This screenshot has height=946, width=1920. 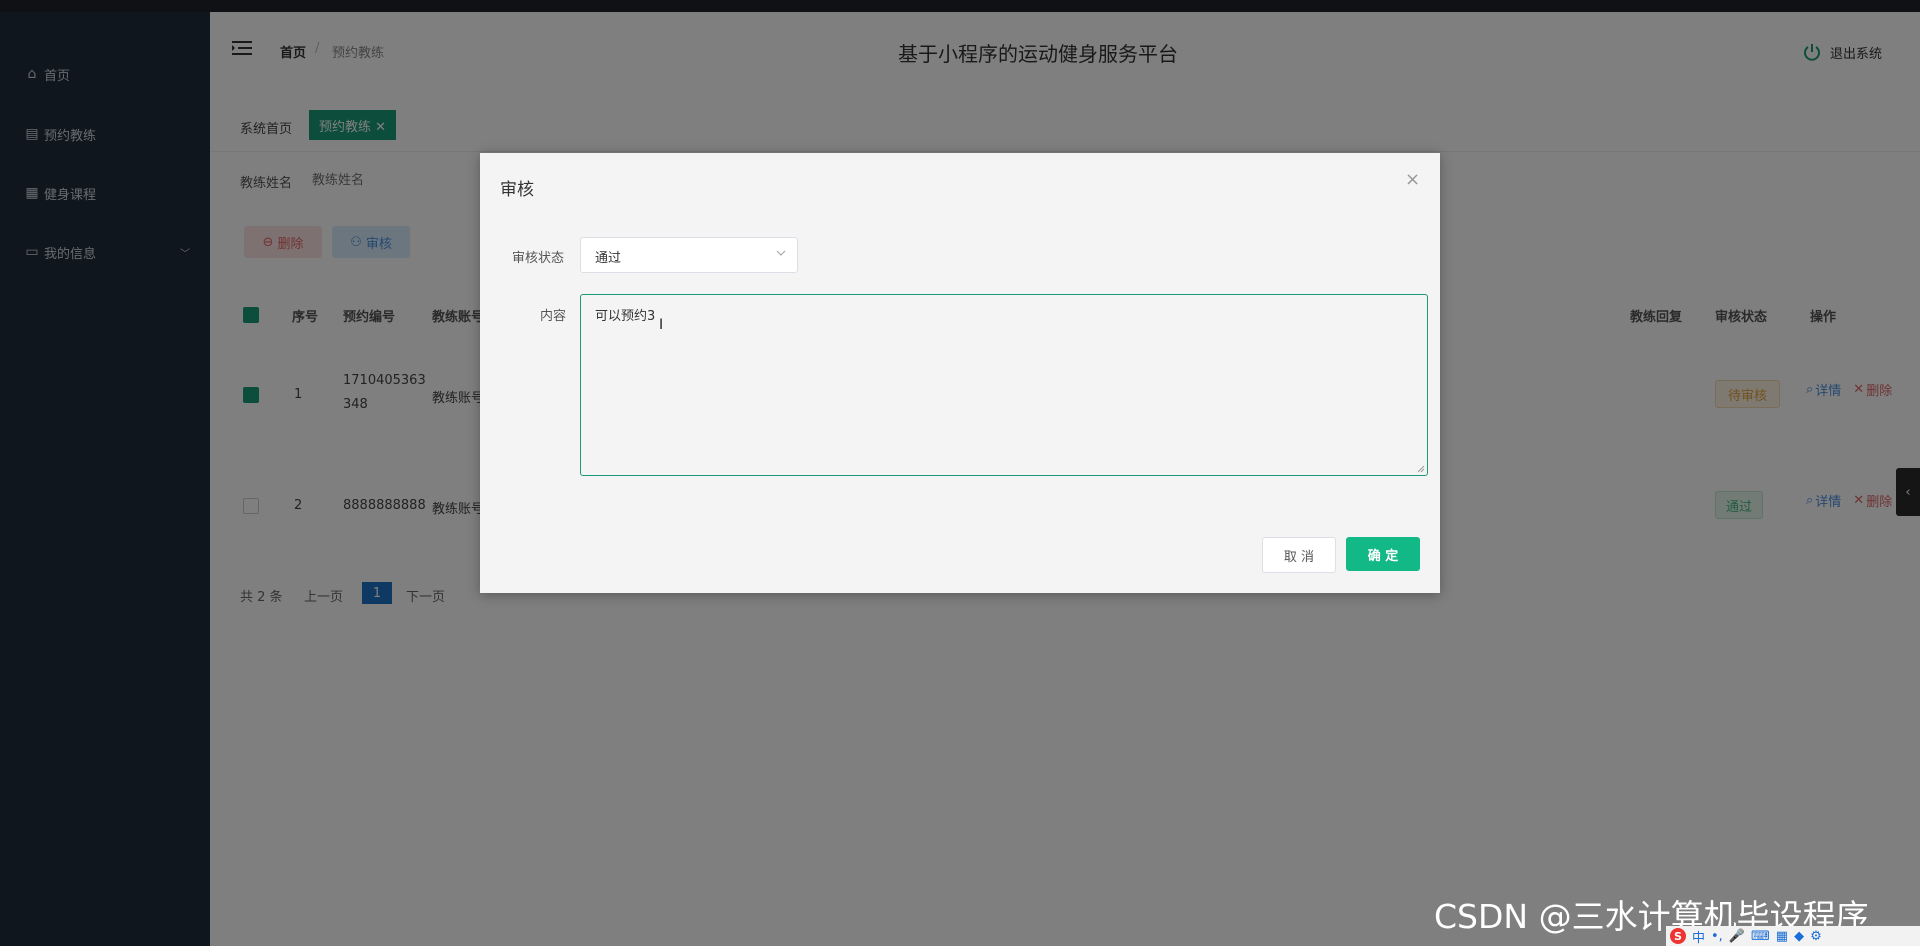 I want to click on confirm-button: 确 定, so click(x=1383, y=554).